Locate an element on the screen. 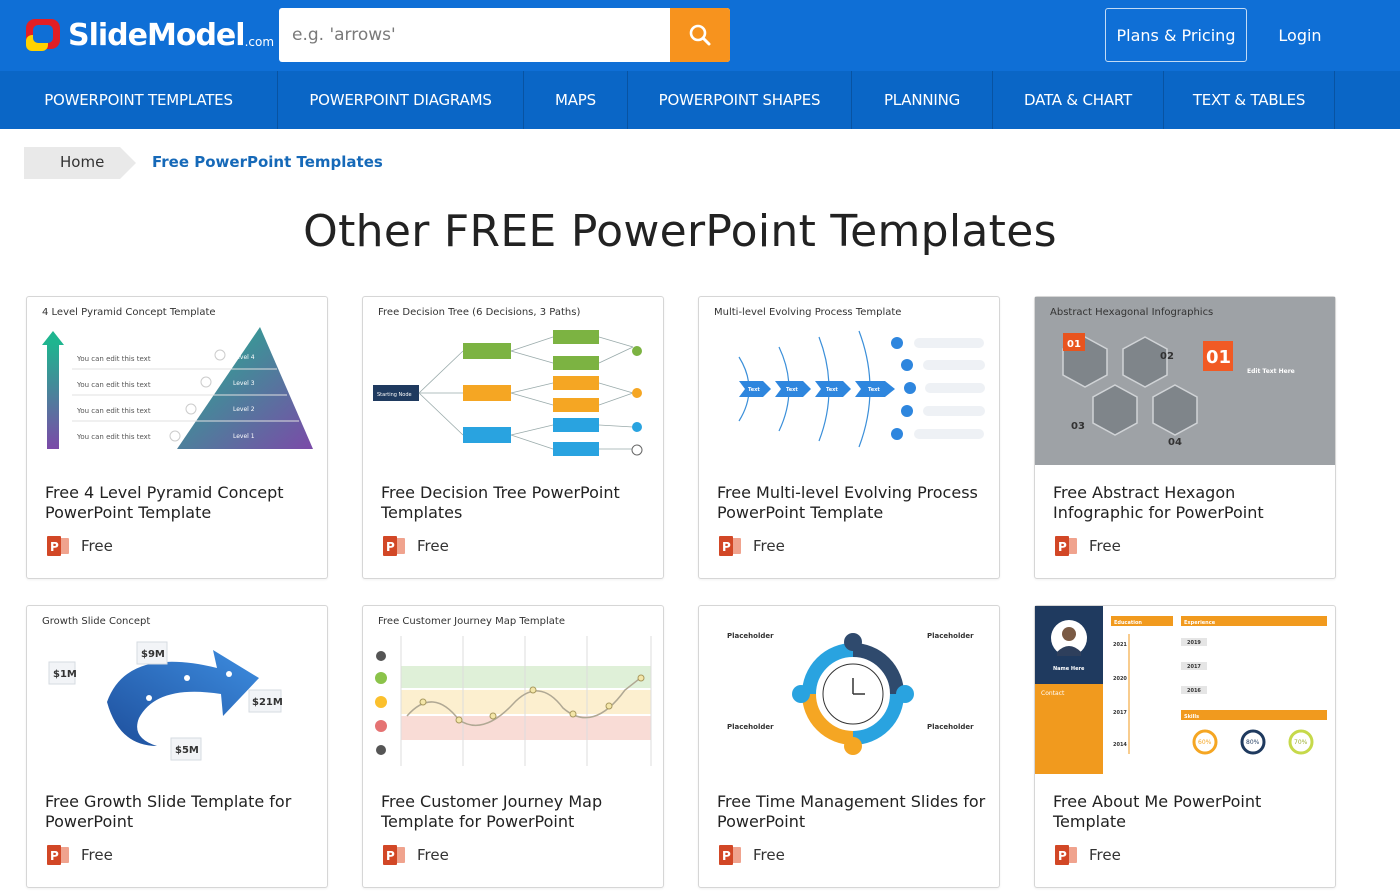 This screenshot has height=891, width=1400. growth-value: $21M is located at coordinates (267, 702).